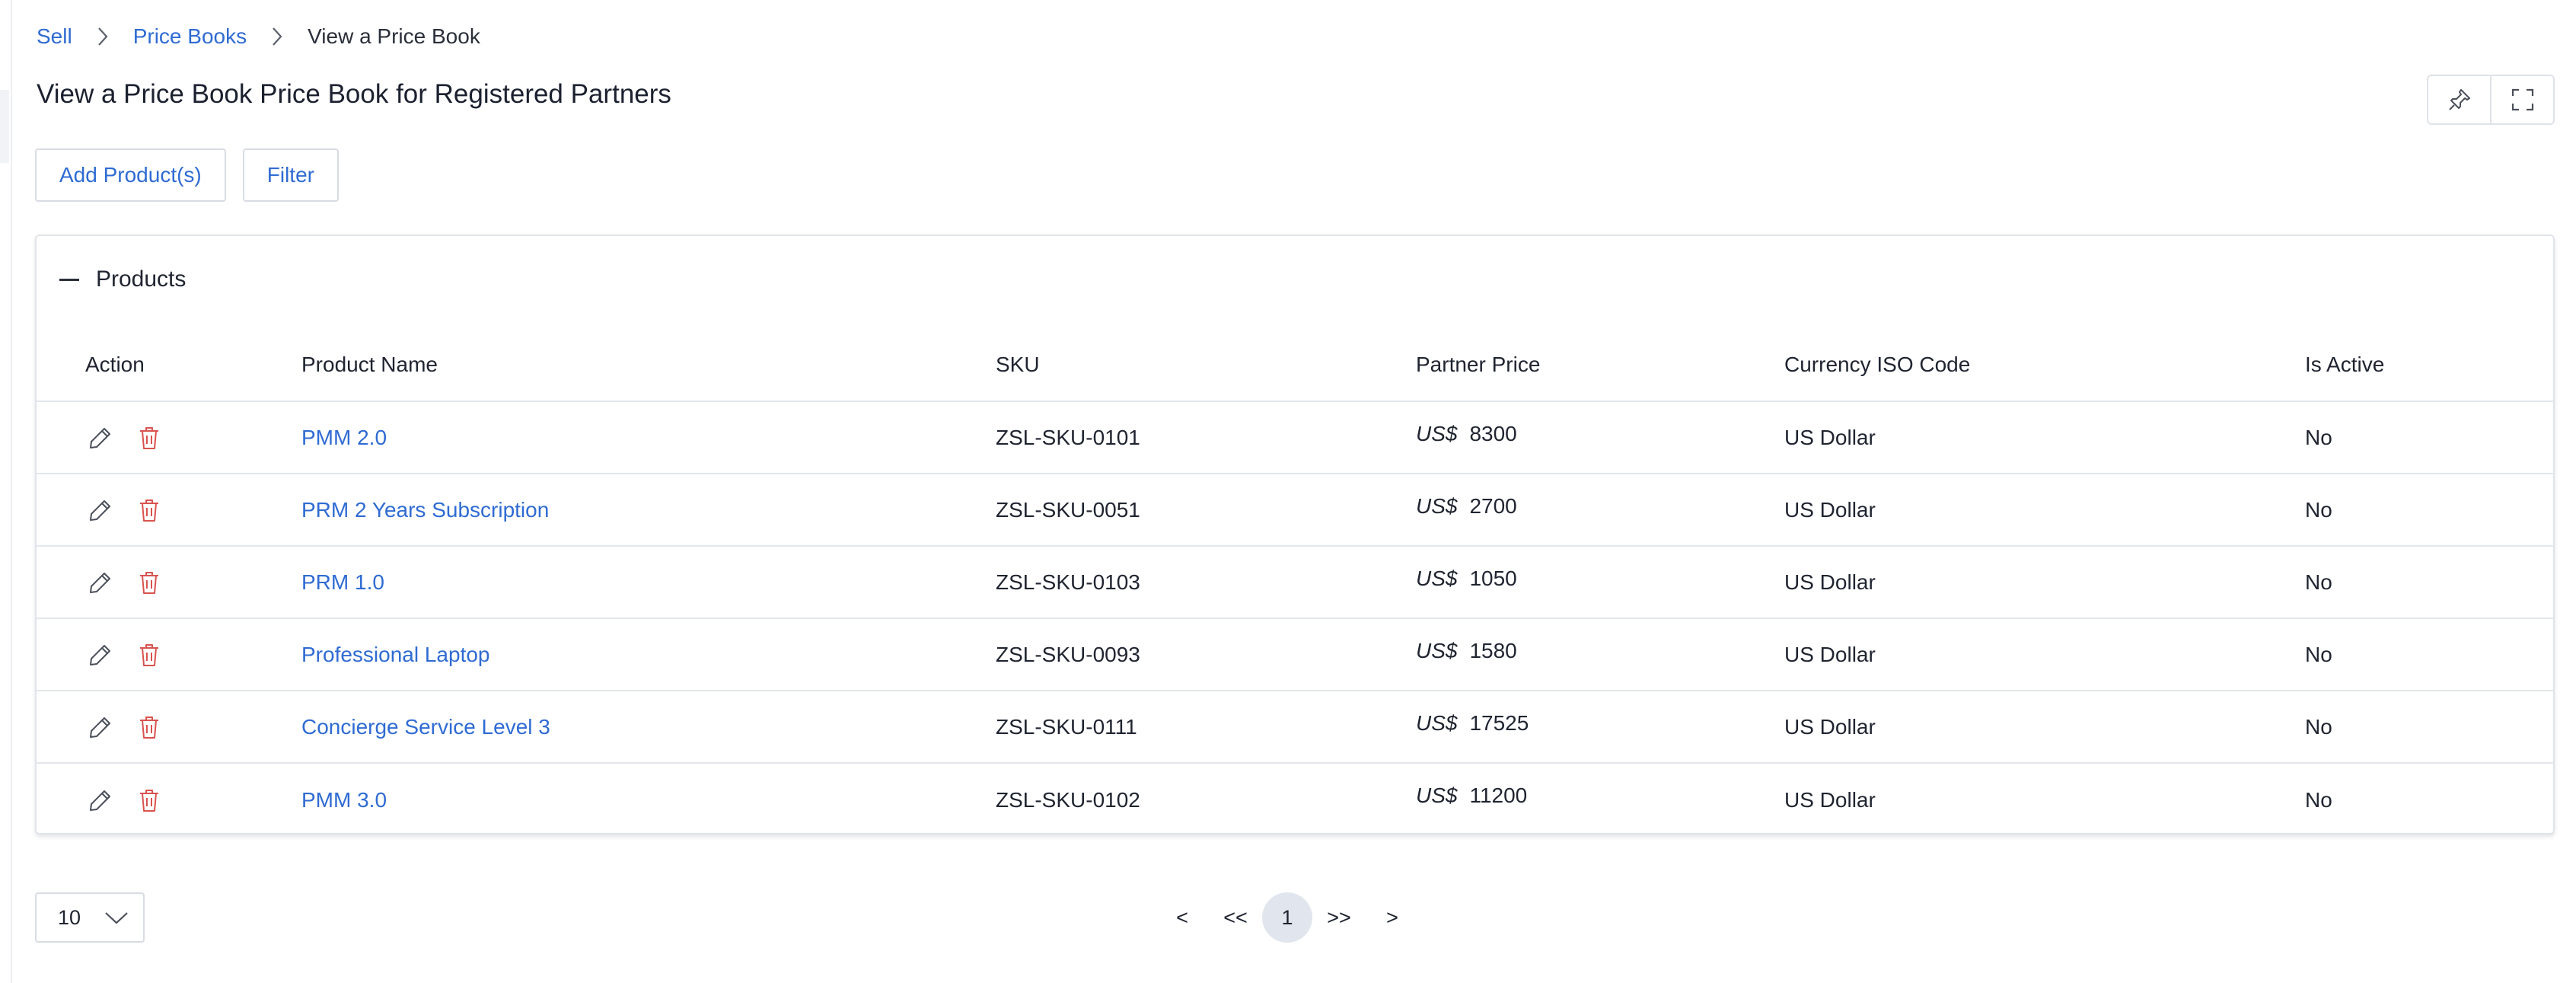 Image resolution: width=2576 pixels, height=983 pixels. I want to click on sku-cell: ZSL-SKU-0103, so click(1068, 582).